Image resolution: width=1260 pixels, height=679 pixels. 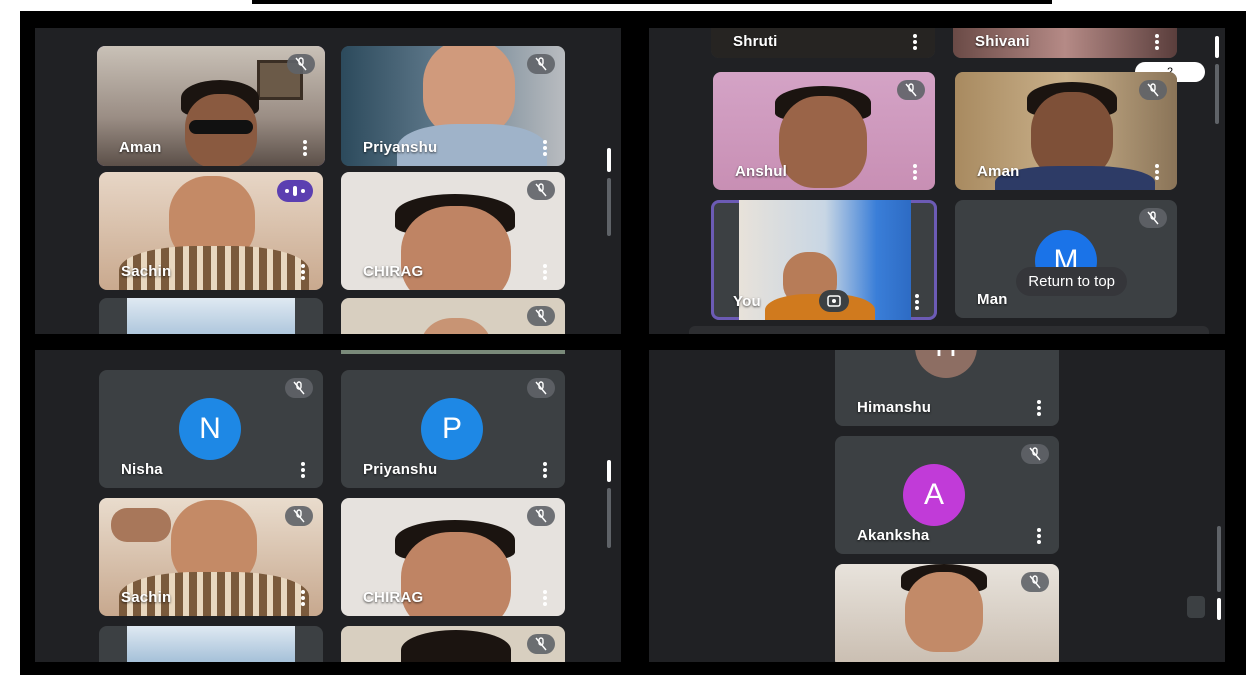 I want to click on participant-name: Akanksha, so click(x=893, y=535).